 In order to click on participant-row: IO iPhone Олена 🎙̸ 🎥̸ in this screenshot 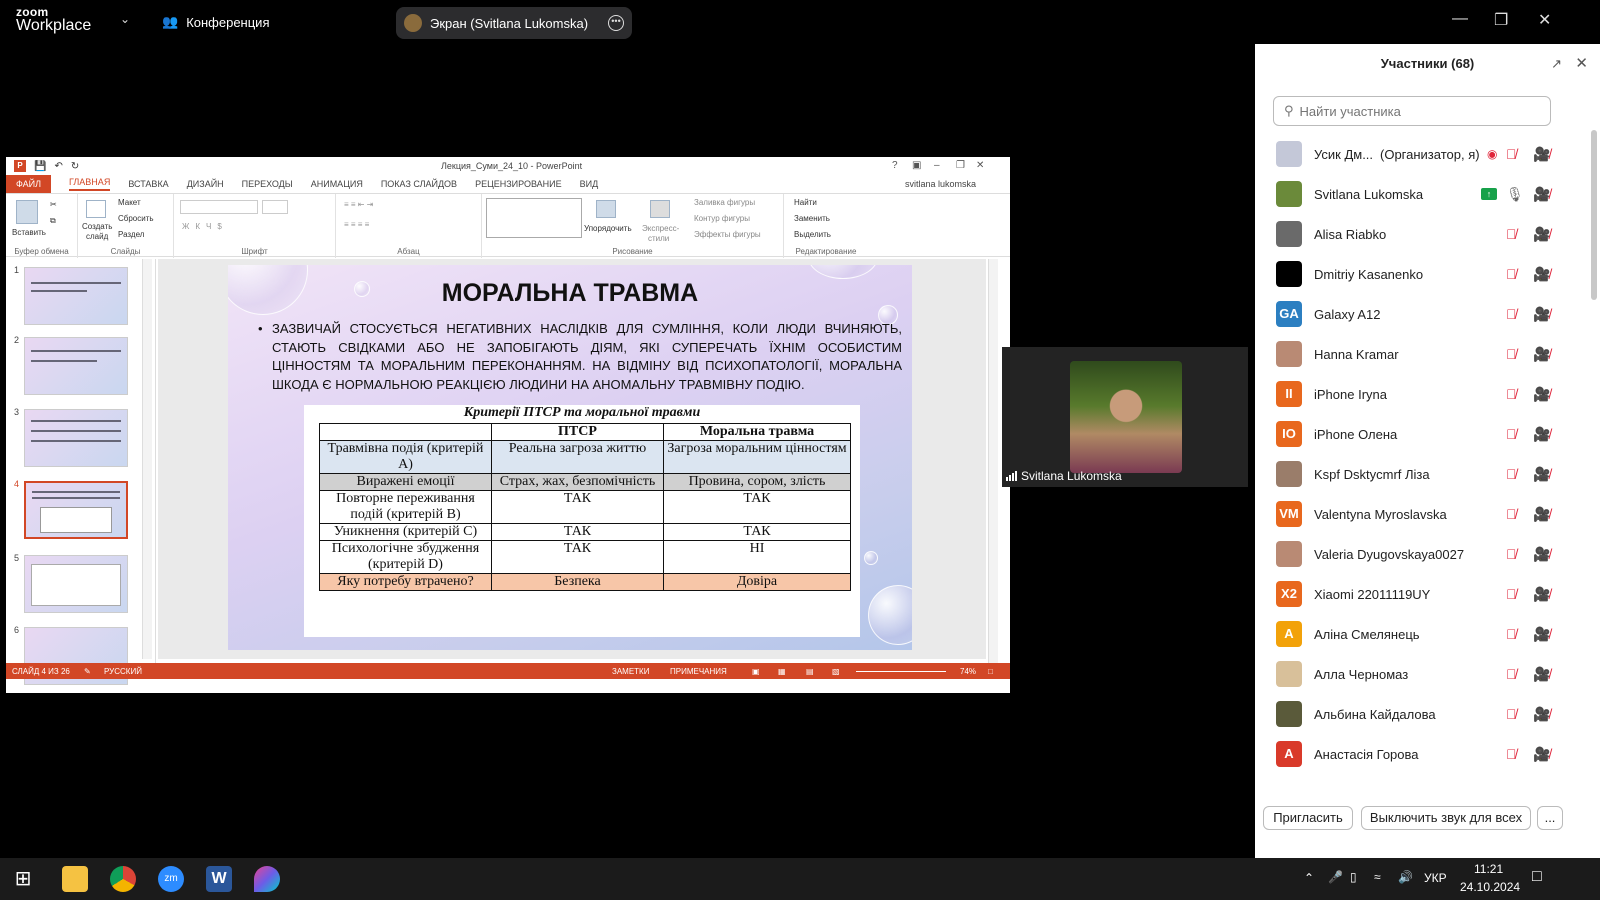, I will do `click(1420, 434)`.